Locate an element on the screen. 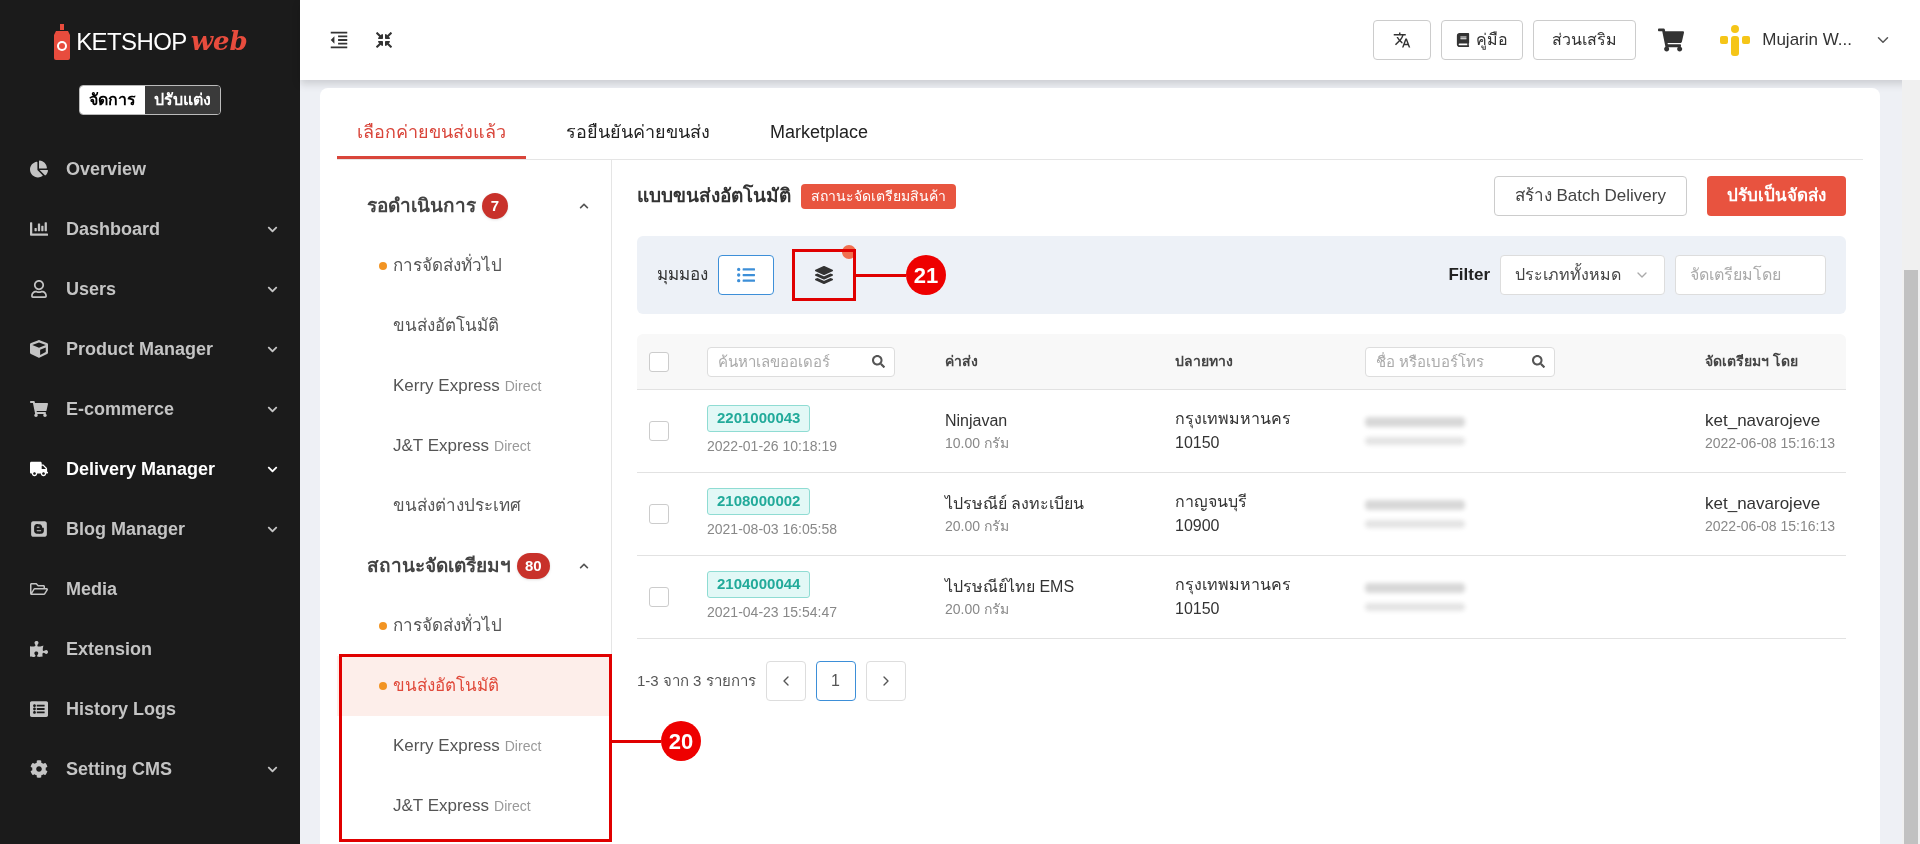  callout-number: 21 is located at coordinates (926, 275).